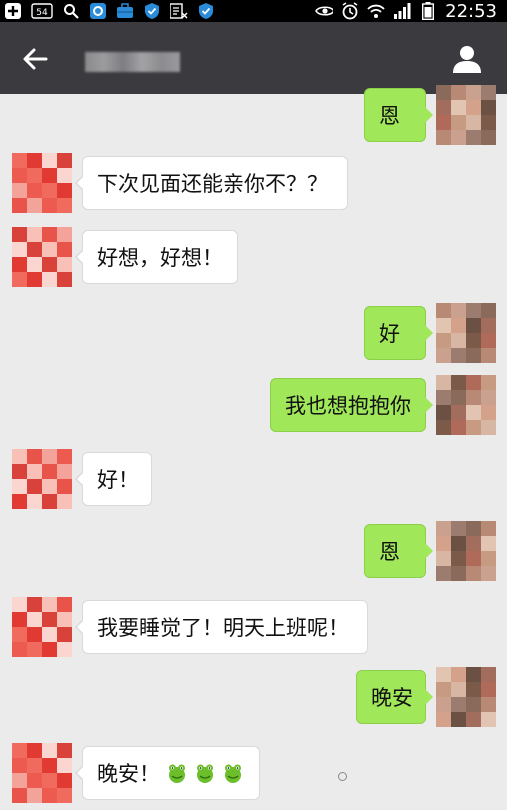 The image size is (507, 810). Describe the element at coordinates (389, 552) in the screenshot. I see `message-text: 恩` at that location.